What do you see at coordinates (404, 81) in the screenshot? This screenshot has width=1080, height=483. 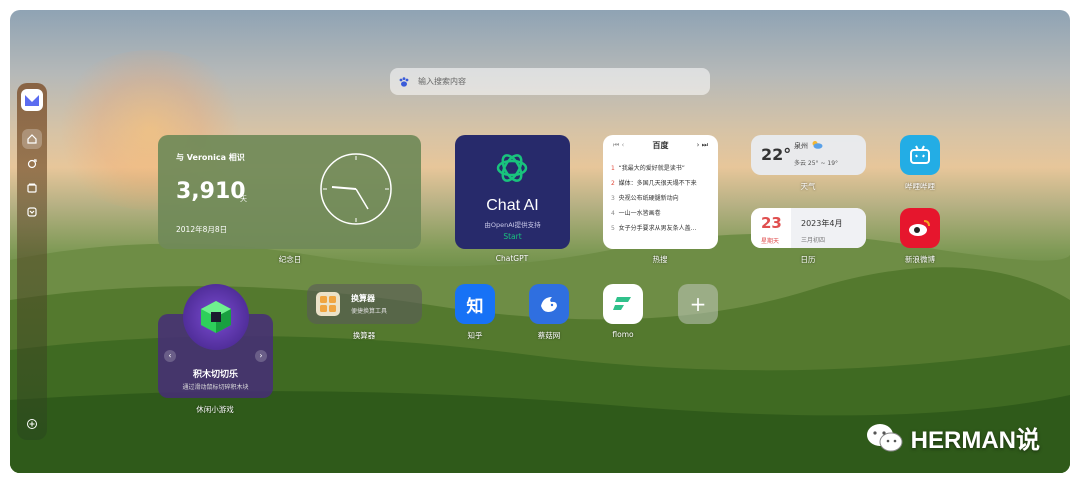 I see `baidu-paw-icon` at bounding box center [404, 81].